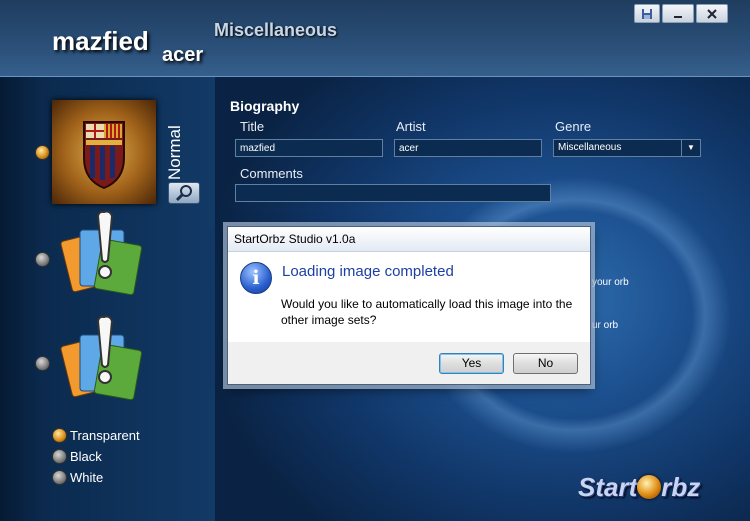  I want to click on magnifier-icon, so click(183, 193).